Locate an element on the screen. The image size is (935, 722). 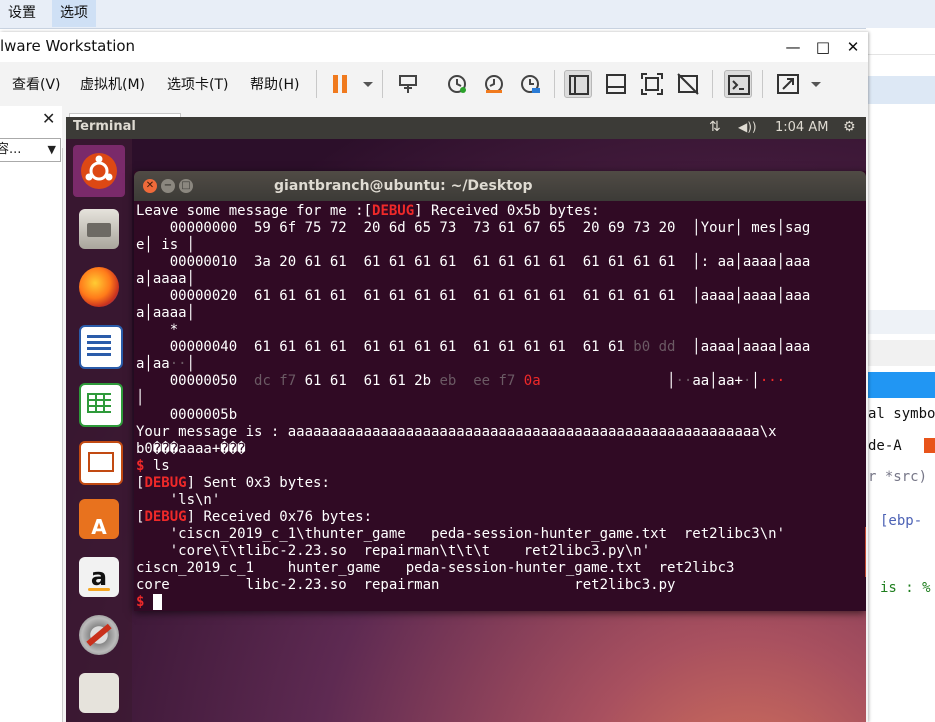
send-ctrl-alt-del-icon is located at coordinates (408, 84).